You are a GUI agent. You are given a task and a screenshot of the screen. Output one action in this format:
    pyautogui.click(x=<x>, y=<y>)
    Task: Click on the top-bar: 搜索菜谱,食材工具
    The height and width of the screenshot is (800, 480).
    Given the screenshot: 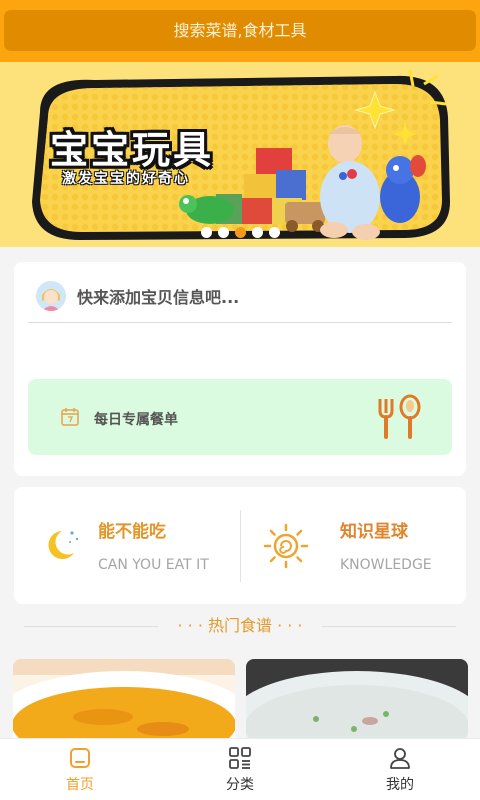 What is the action you would take?
    pyautogui.click(x=240, y=31)
    